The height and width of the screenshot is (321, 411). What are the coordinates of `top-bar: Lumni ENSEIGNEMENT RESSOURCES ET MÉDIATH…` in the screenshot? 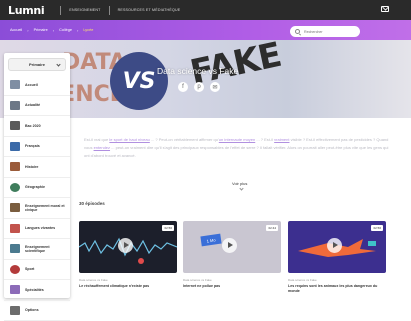 It's located at (205, 10).